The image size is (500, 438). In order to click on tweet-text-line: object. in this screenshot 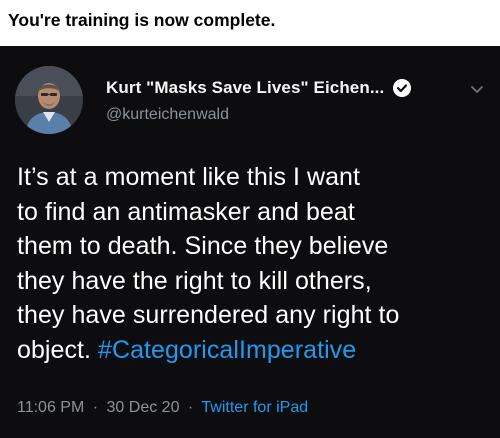, I will do `click(58, 349)`.